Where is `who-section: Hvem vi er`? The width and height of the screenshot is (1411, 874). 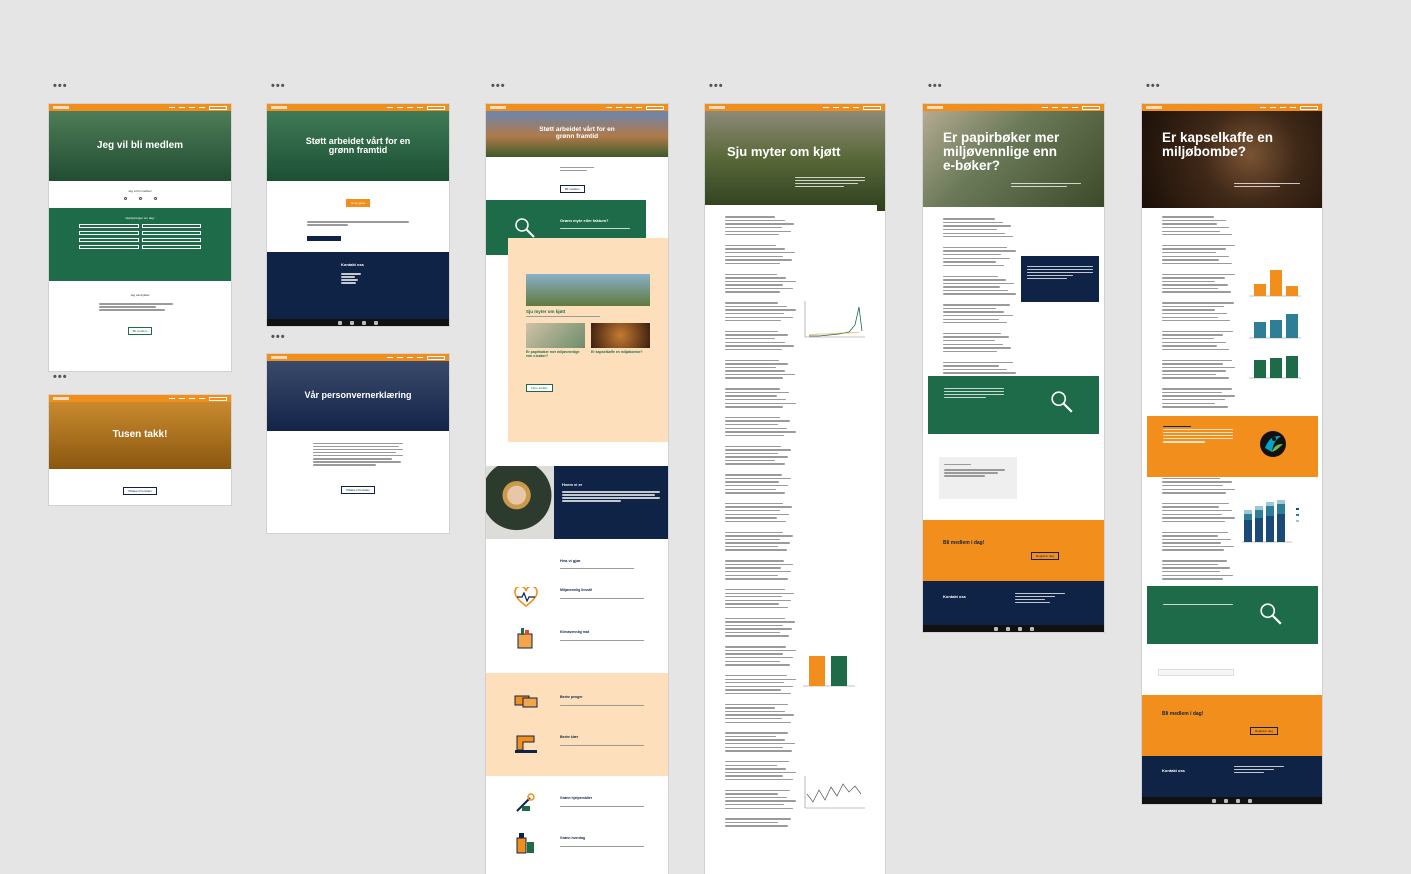
who-section: Hvem vi er is located at coordinates (577, 502).